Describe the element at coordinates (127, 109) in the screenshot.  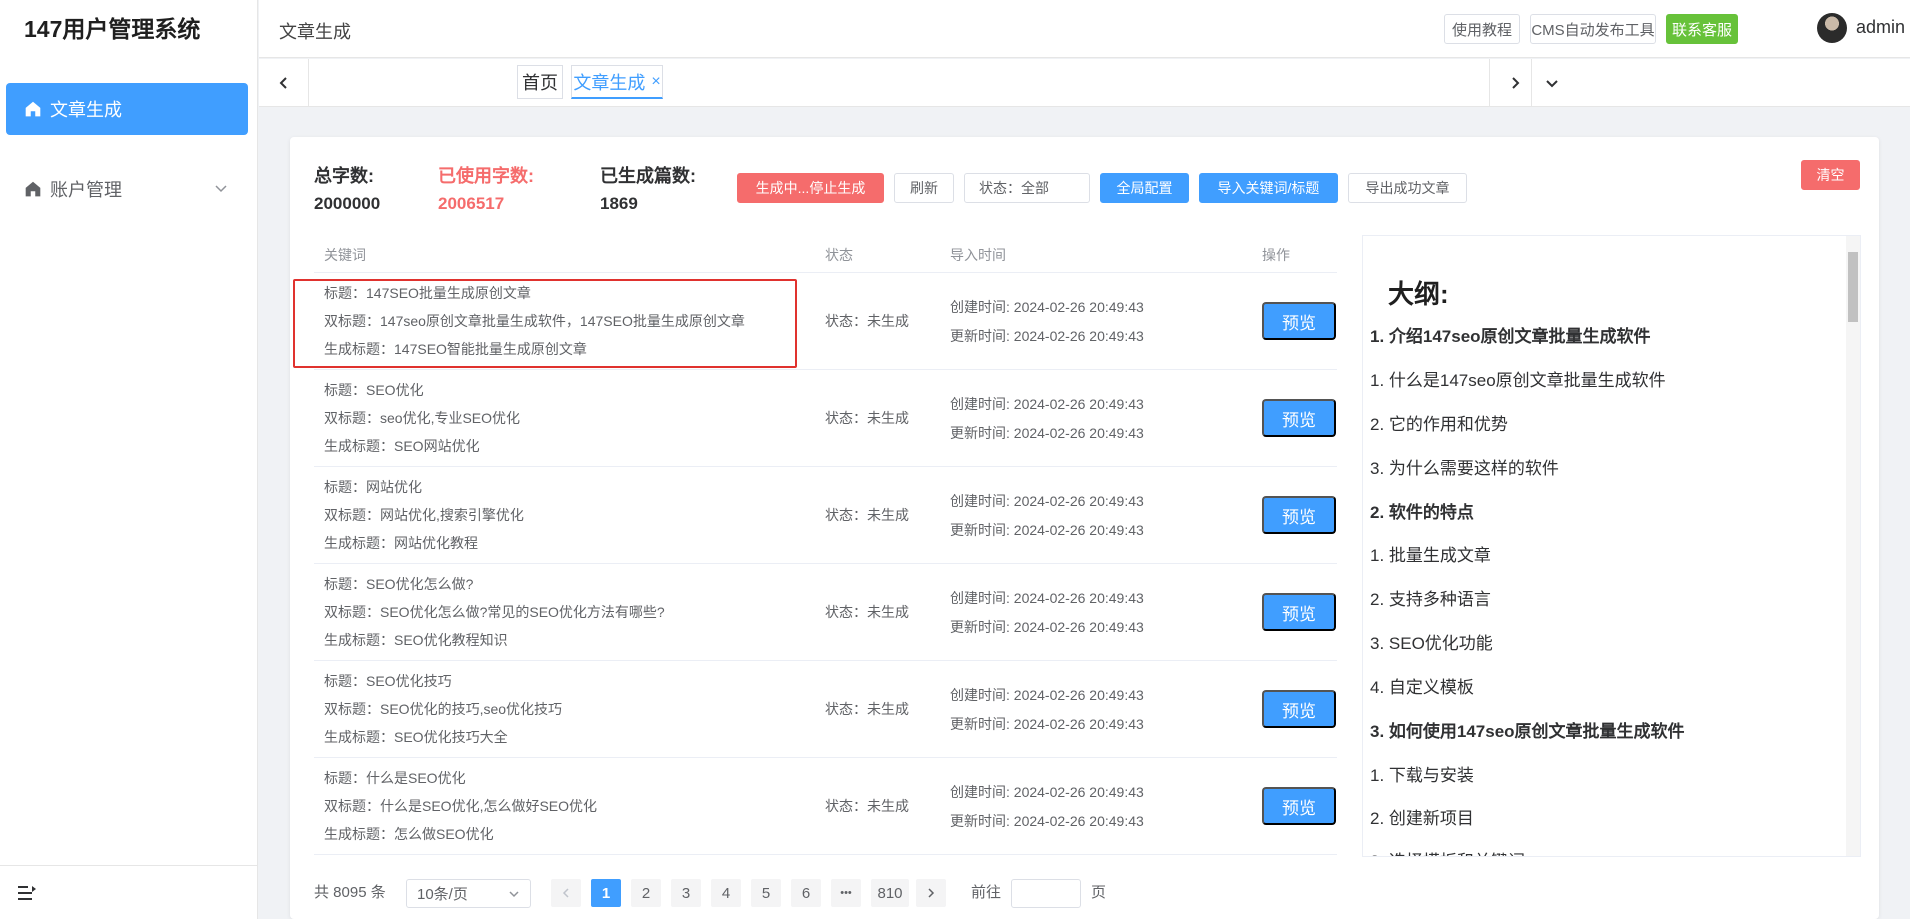
I see `sidebar-item-article-generation: 文章生成` at that location.